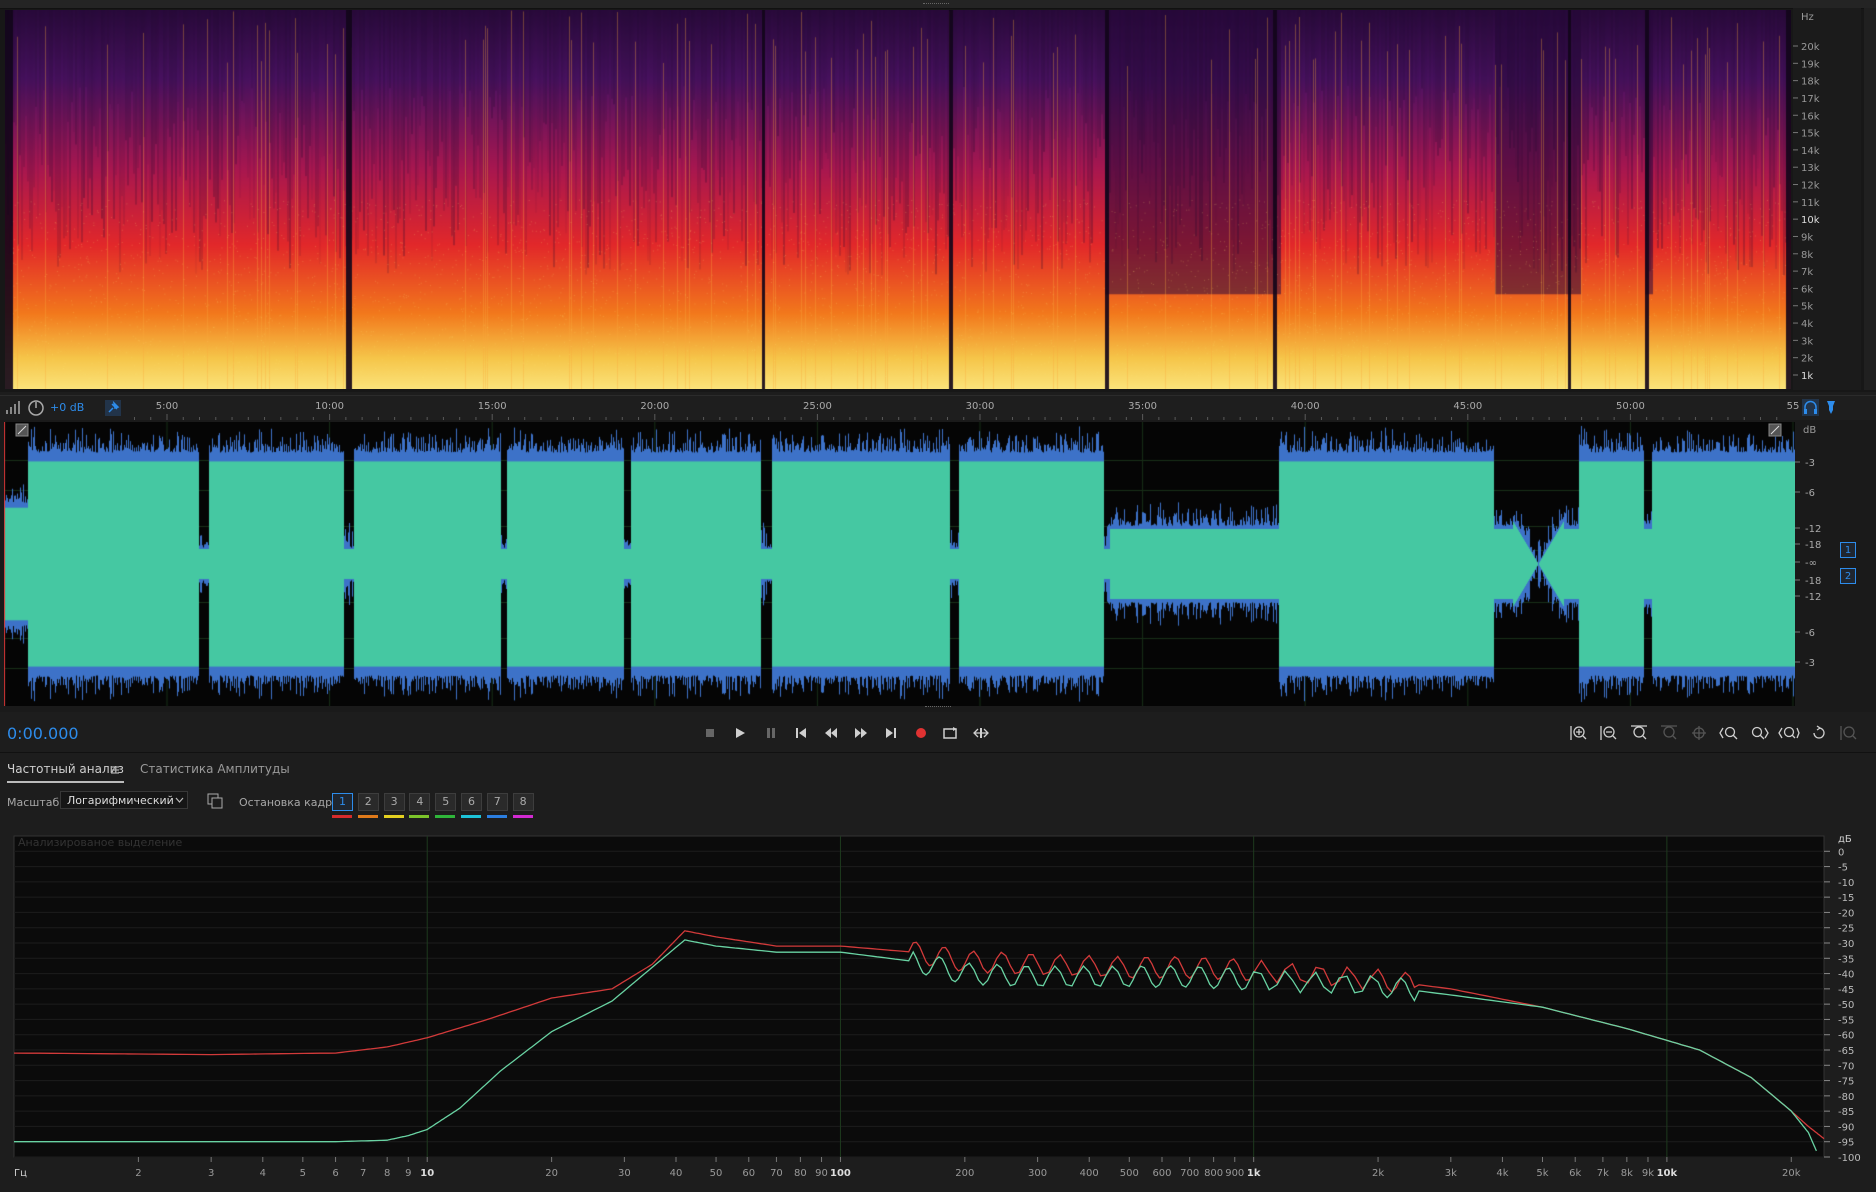 This screenshot has height=1192, width=1876. Describe the element at coordinates (1810, 168) in the screenshot. I see `freq-tick-label: 13k` at that location.